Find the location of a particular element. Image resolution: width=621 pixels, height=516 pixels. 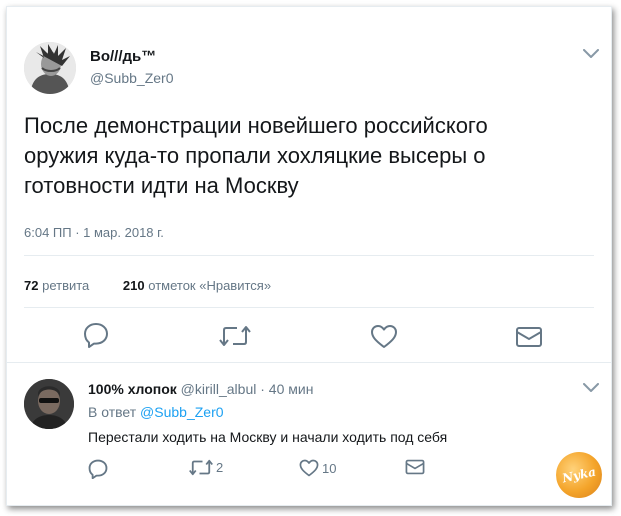

retweets-label: ретвита is located at coordinates (66, 285).